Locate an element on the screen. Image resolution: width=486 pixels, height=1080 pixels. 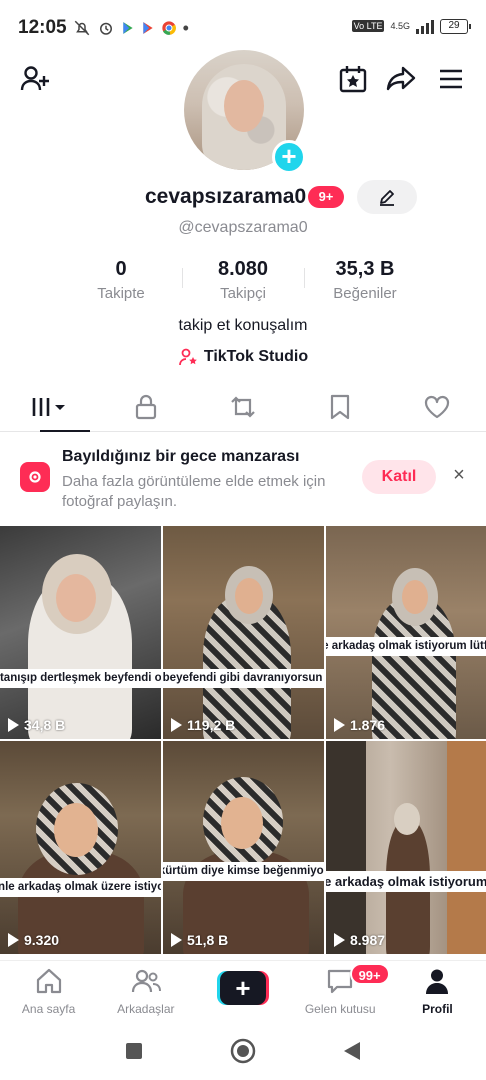
stat-likes: 35,3 B Beğeniler is located at coordinates (365, 283).